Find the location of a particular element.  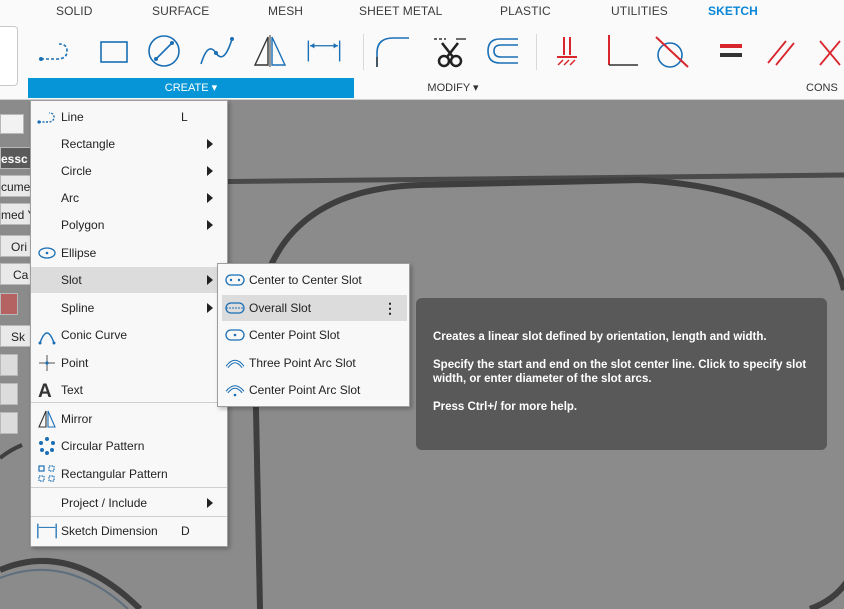

sketch-dimension-tool-button is located at coordinates (324, 51).